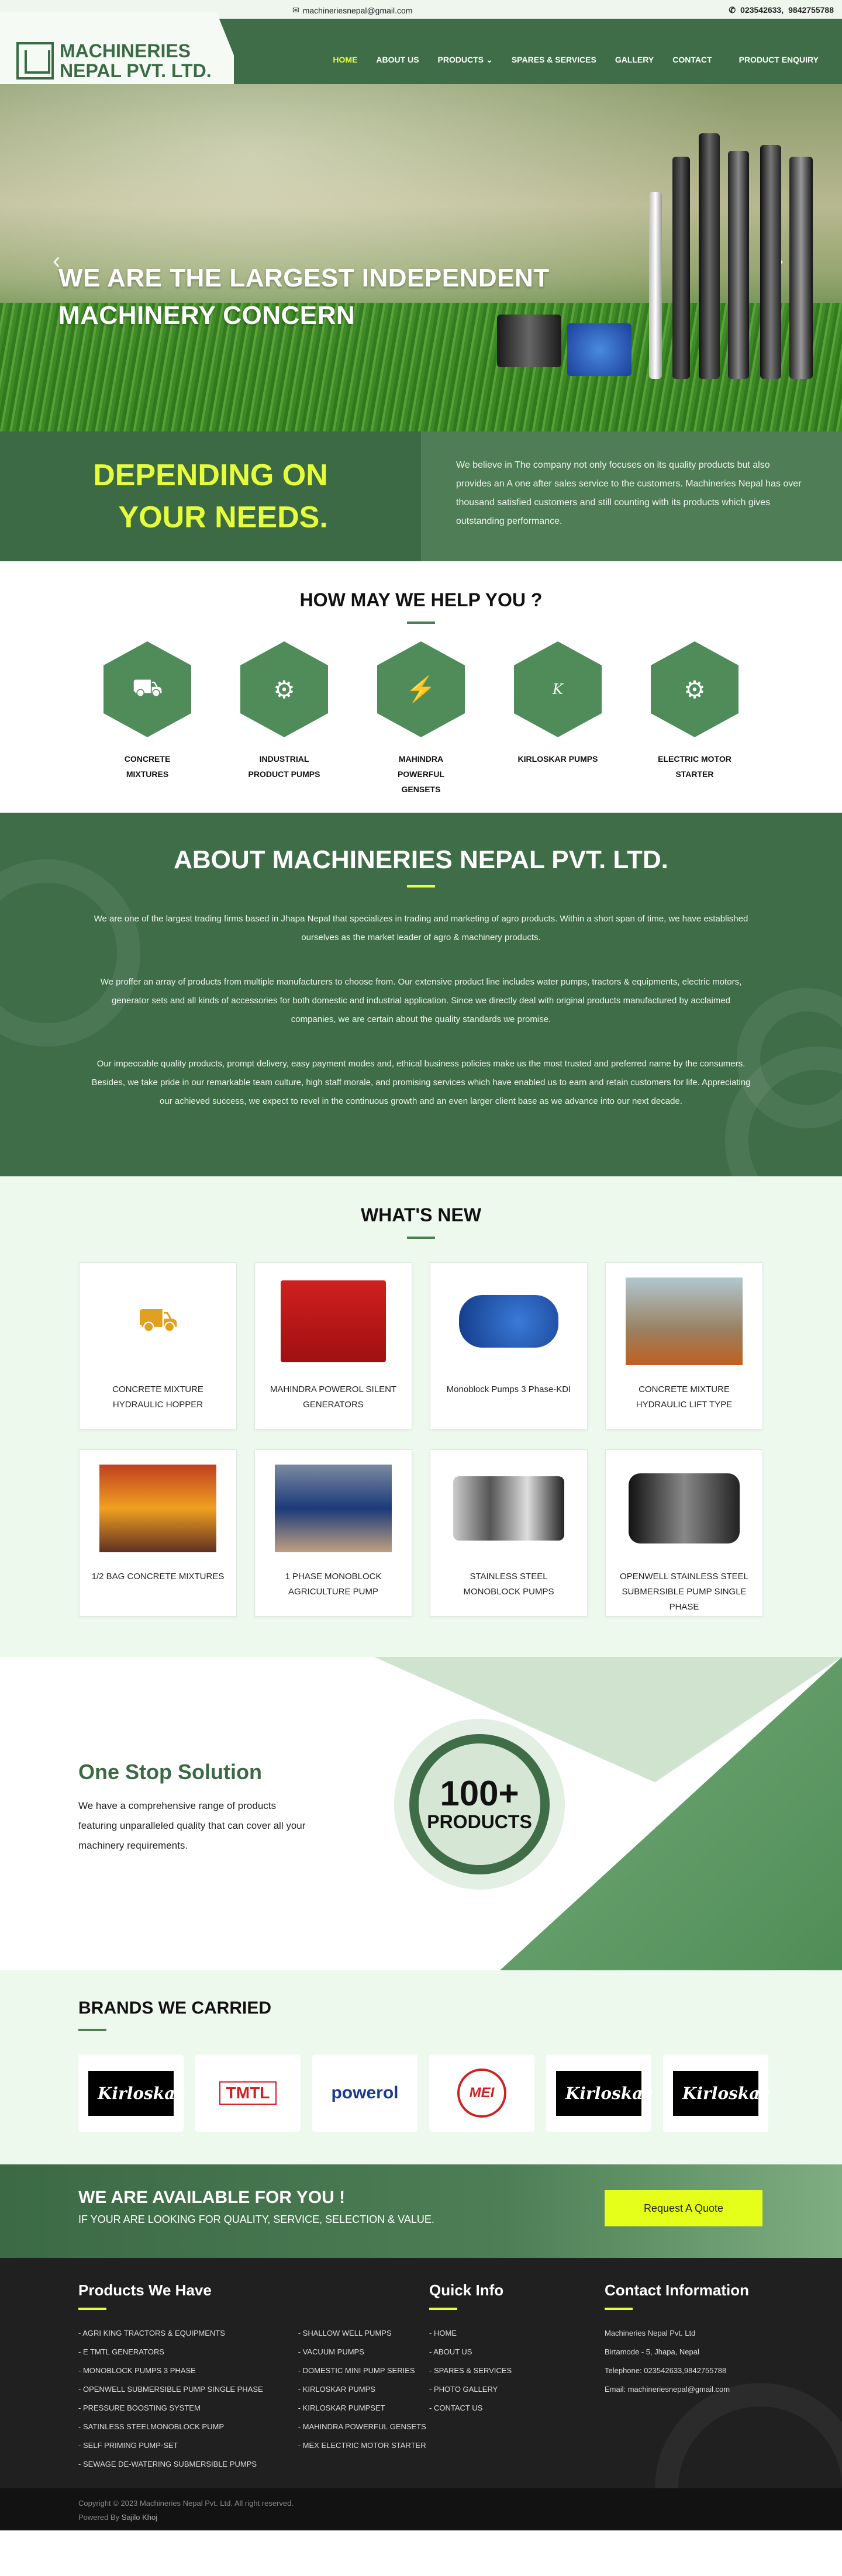  I want to click on nav-about: ABOUT US, so click(397, 60).